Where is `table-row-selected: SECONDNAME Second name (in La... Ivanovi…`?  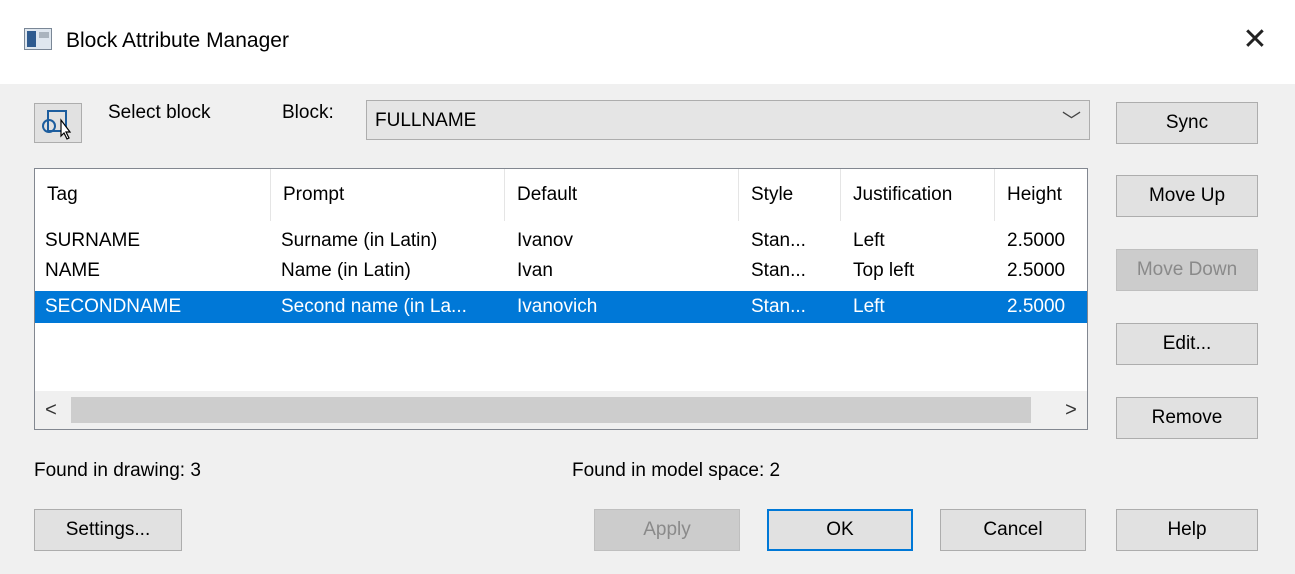
table-row-selected: SECONDNAME Second name (in La... Ivanovi… is located at coordinates (561, 307).